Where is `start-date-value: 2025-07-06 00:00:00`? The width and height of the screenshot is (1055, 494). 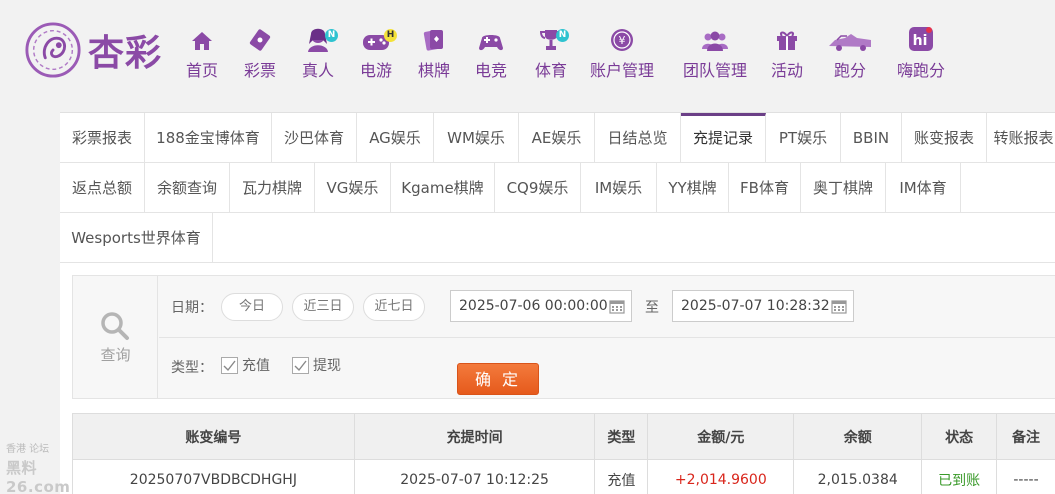 start-date-value: 2025-07-06 00:00:00 is located at coordinates (533, 306).